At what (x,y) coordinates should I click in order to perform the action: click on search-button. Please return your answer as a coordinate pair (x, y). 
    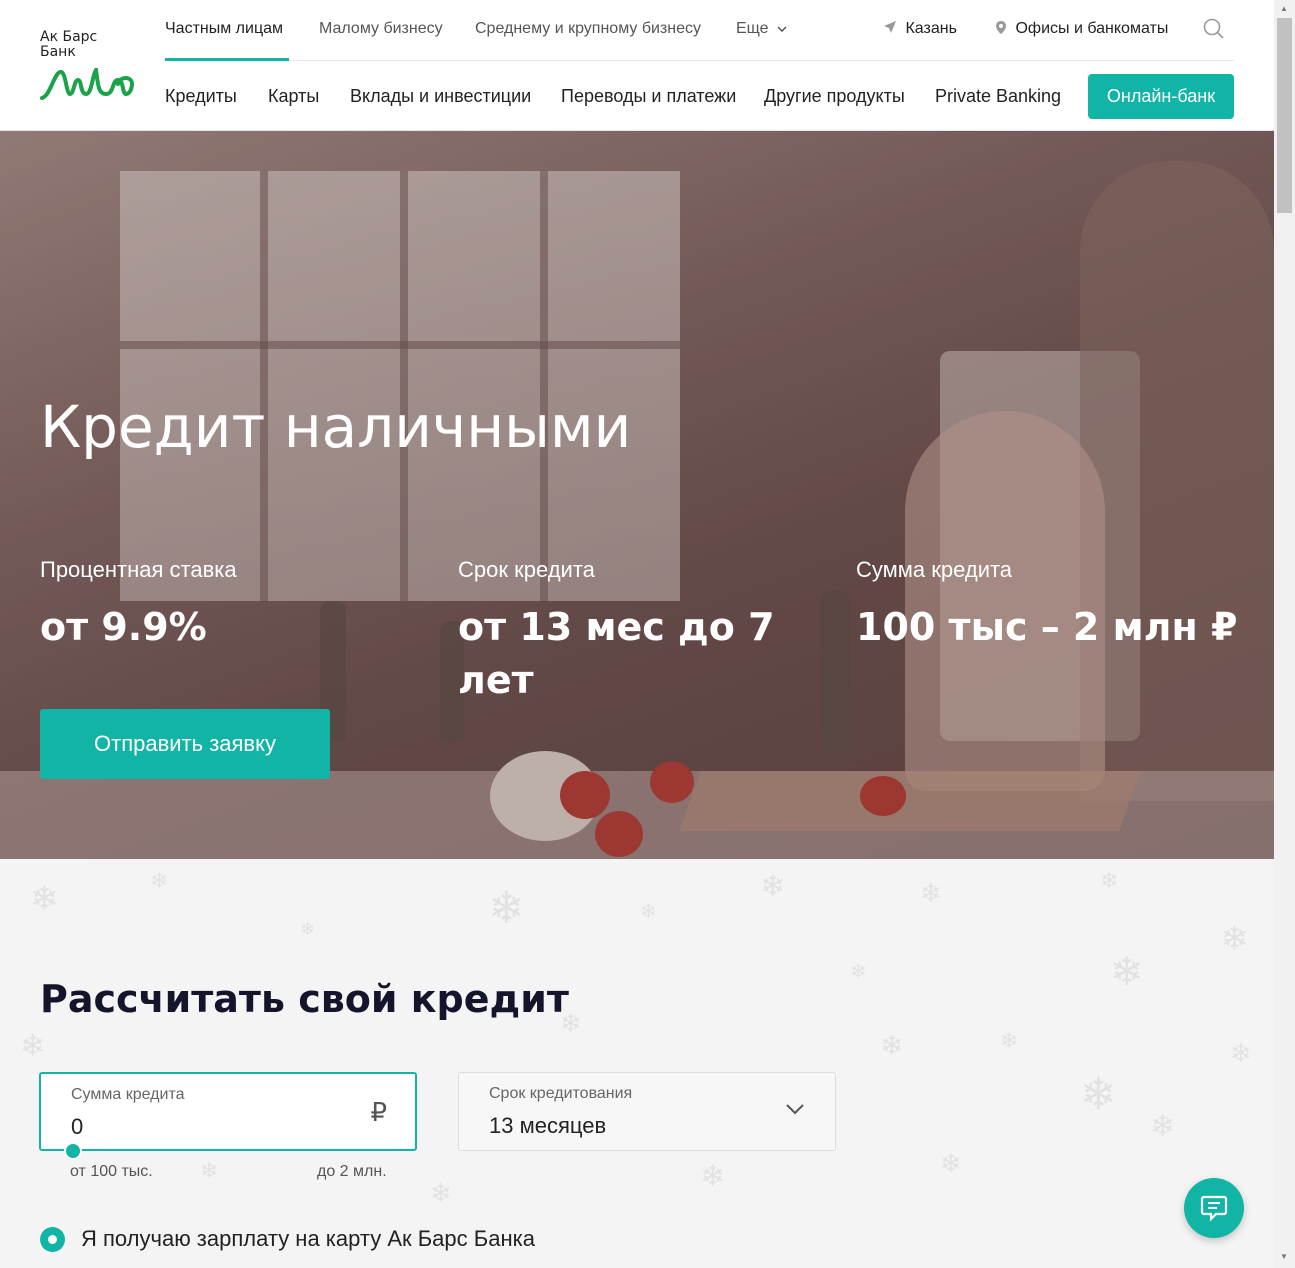
    Looking at the image, I should click on (1214, 31).